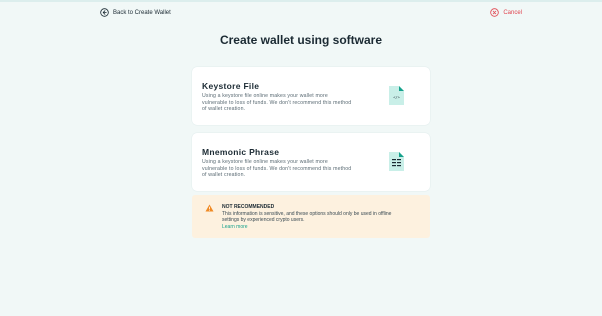  Describe the element at coordinates (396, 161) in the screenshot. I see `mnemonic-phrase-icon` at that location.